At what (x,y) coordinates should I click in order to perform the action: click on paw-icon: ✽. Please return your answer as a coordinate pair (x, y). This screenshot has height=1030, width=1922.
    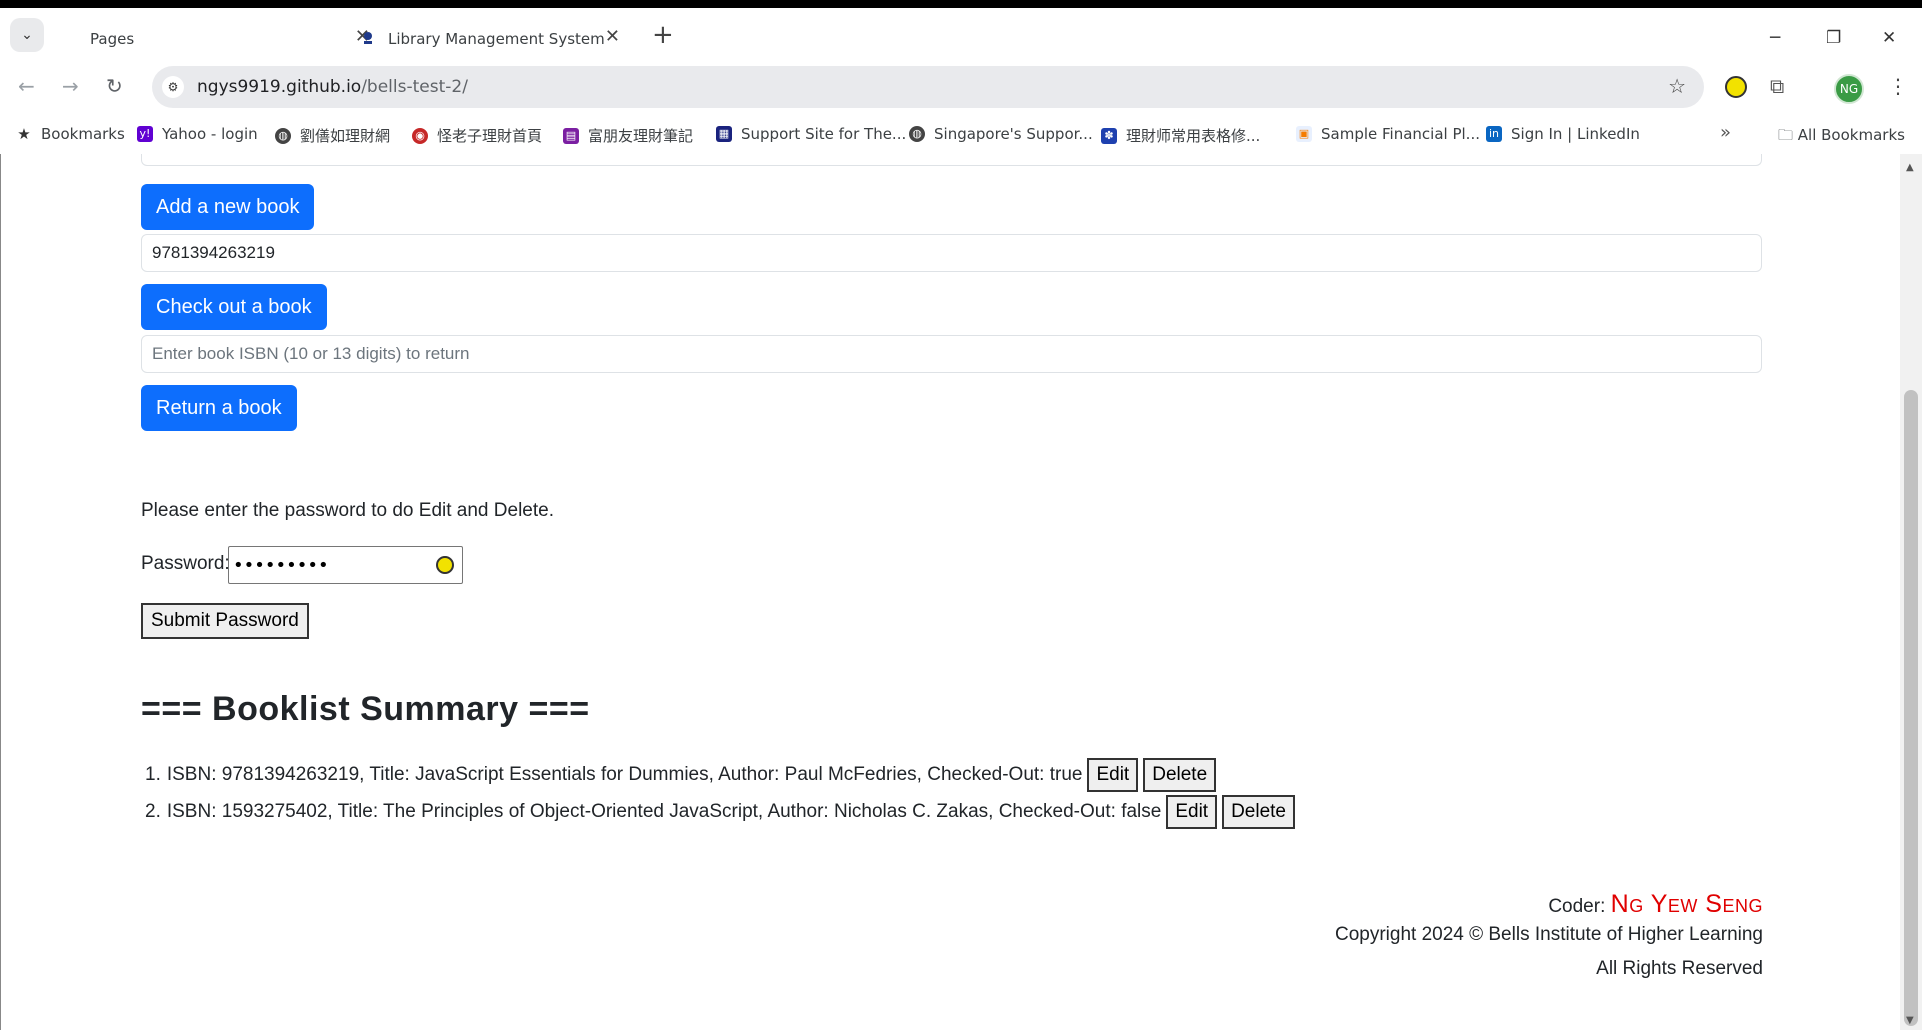
    Looking at the image, I should click on (1109, 135).